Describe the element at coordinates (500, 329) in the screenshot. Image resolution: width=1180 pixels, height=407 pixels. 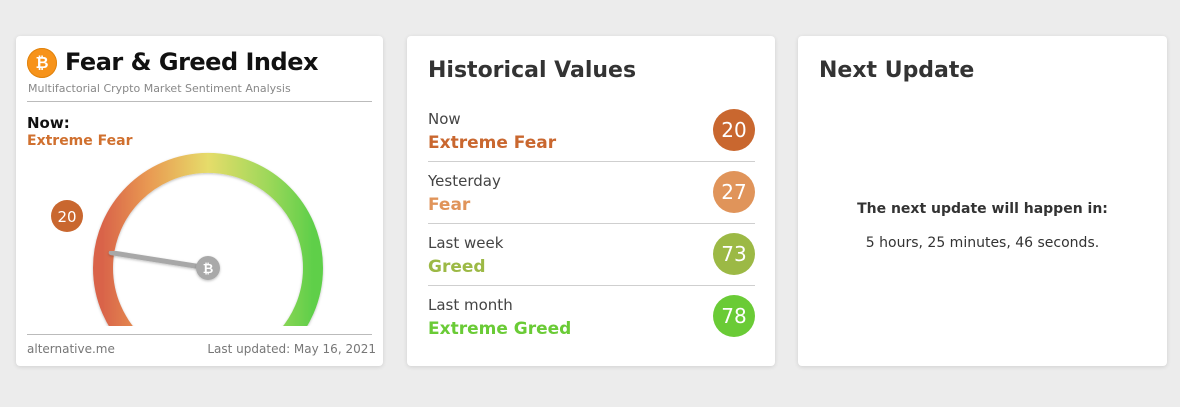
I see `row-classification: Extreme Greed` at that location.